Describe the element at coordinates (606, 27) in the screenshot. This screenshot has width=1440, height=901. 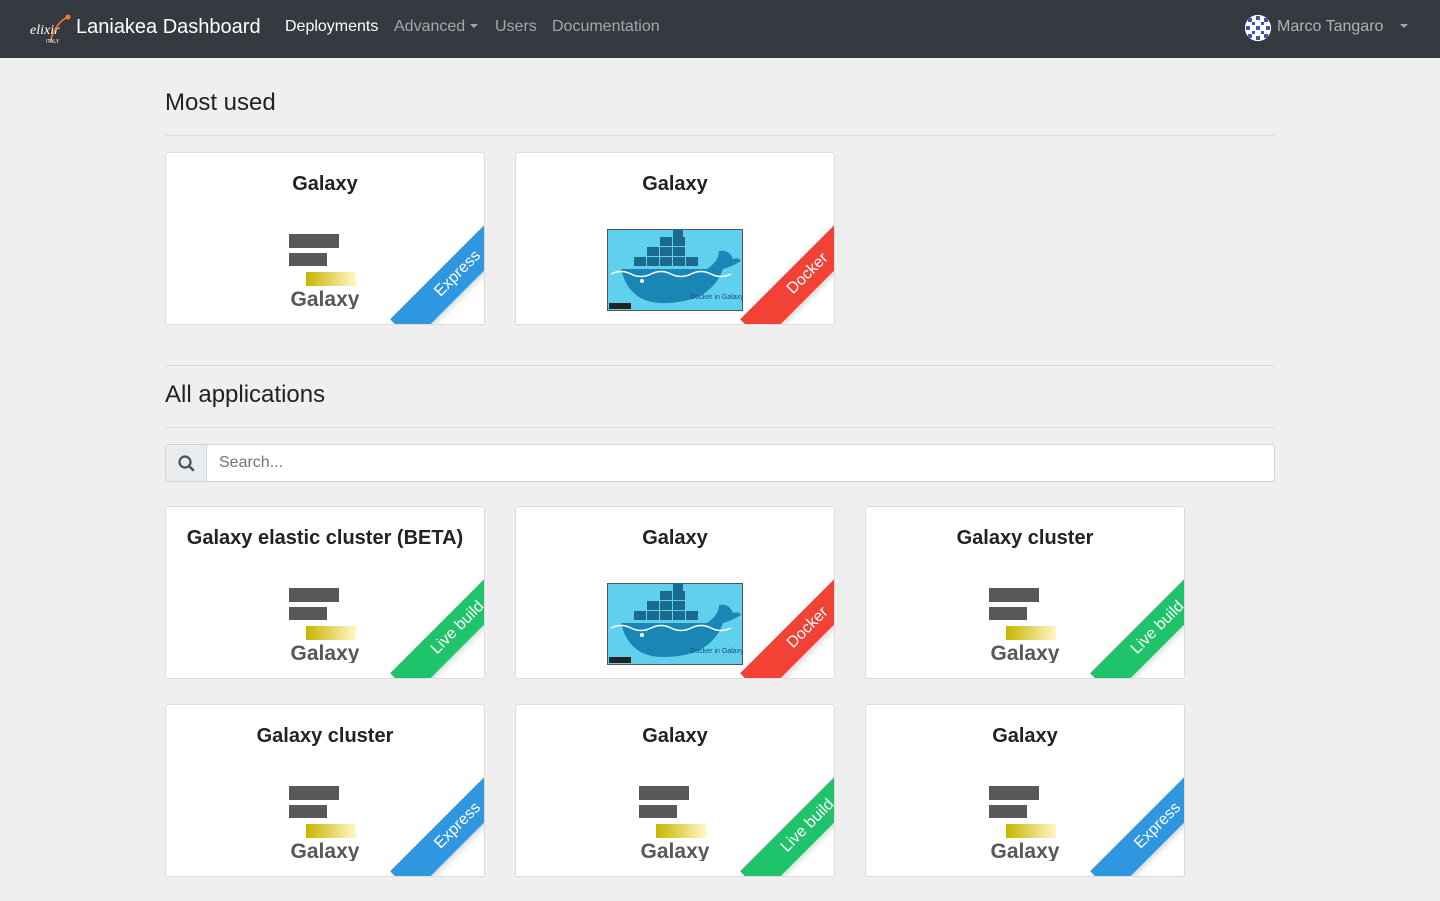
I see `nav-documentation: Documentation` at that location.